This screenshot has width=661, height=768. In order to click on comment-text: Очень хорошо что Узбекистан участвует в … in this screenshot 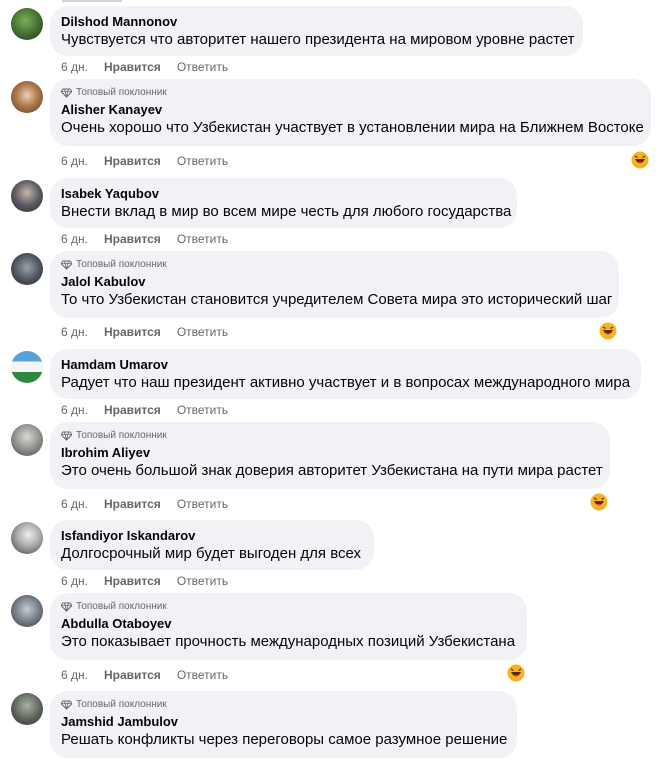, I will do `click(352, 127)`.